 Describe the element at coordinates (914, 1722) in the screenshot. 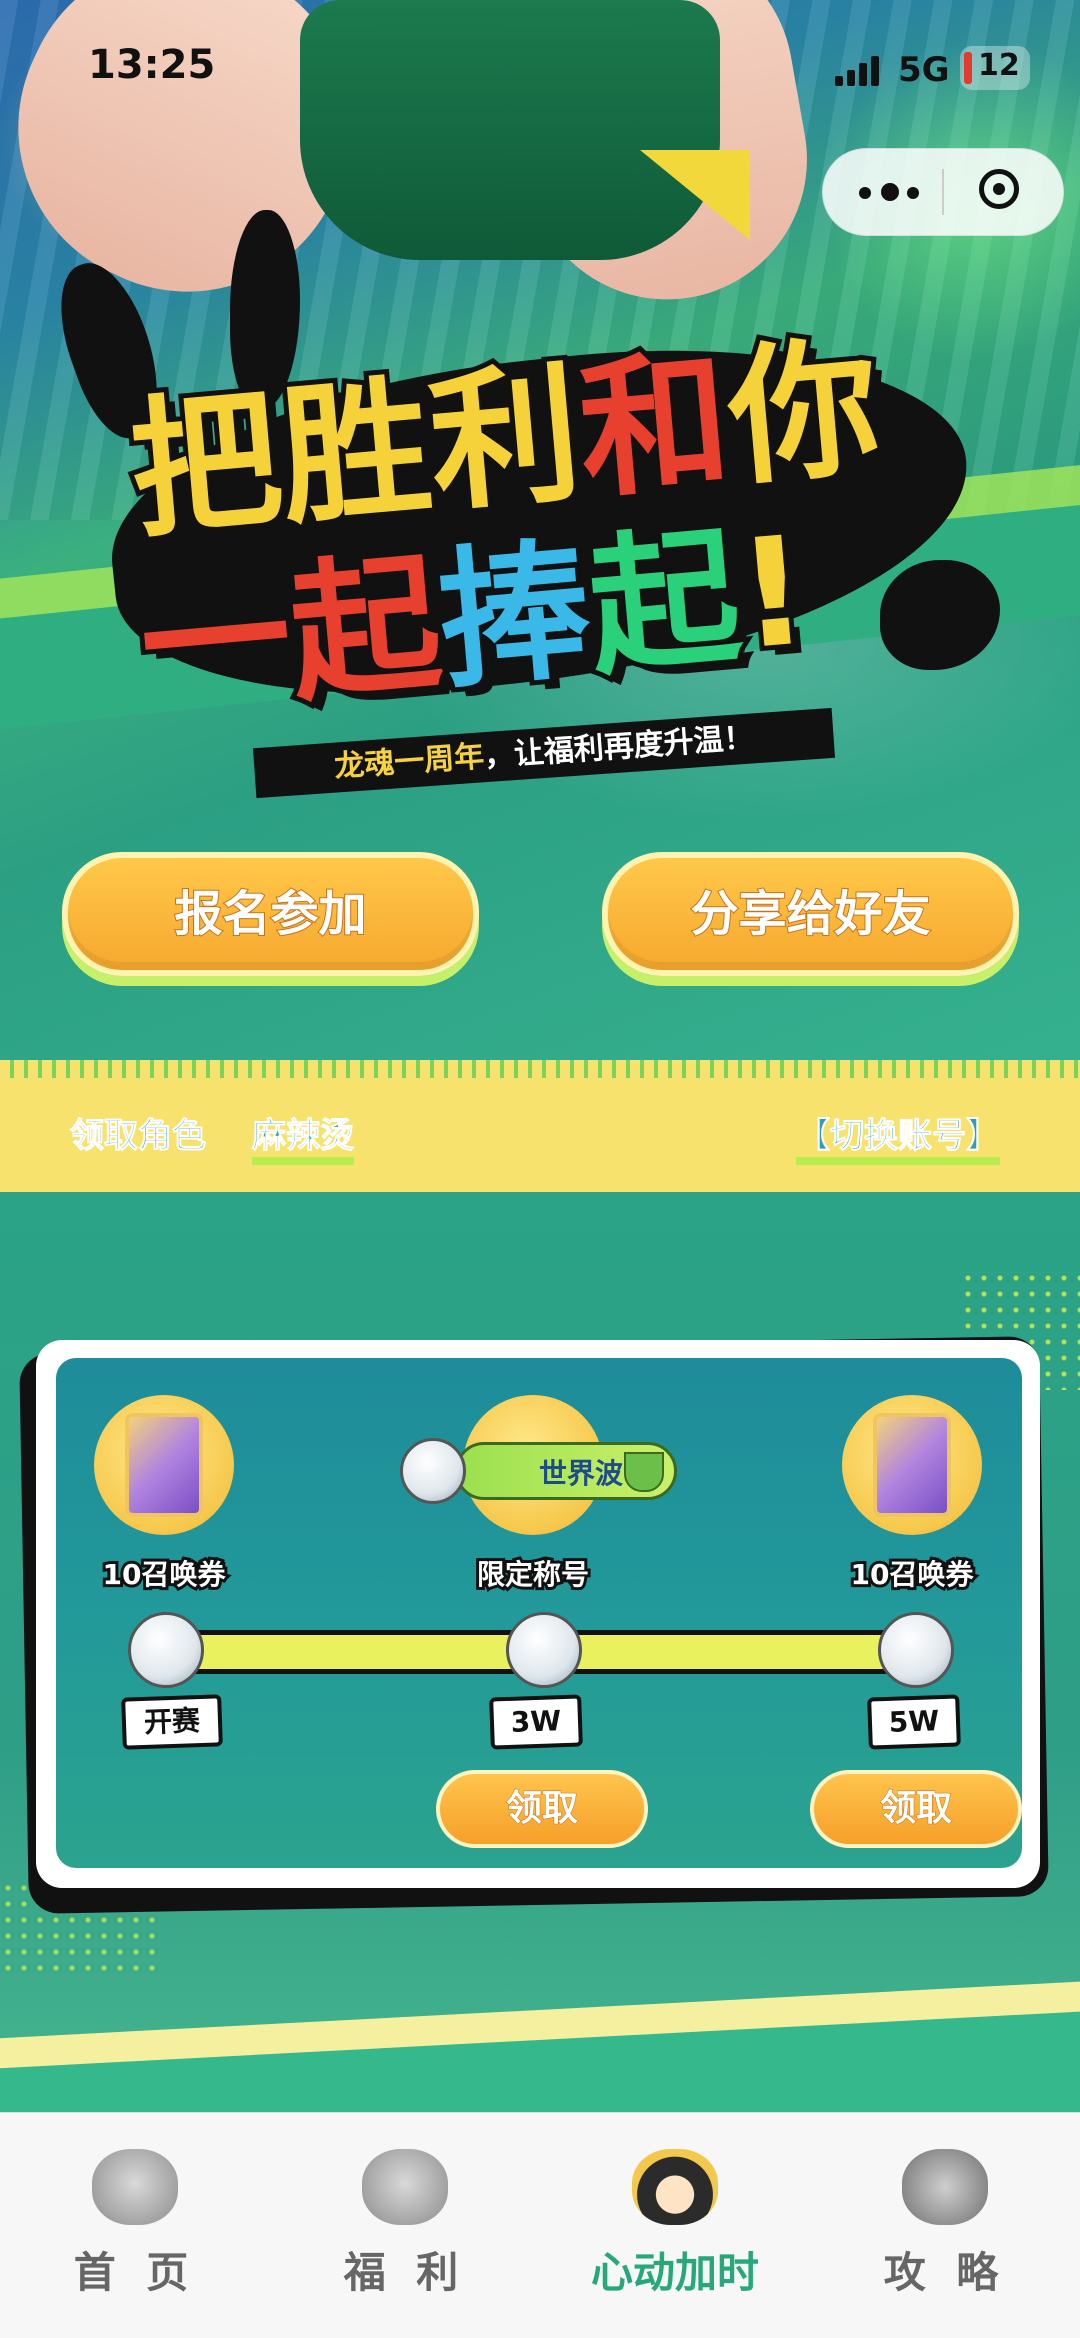

I see `milestone-label: 5W` at that location.